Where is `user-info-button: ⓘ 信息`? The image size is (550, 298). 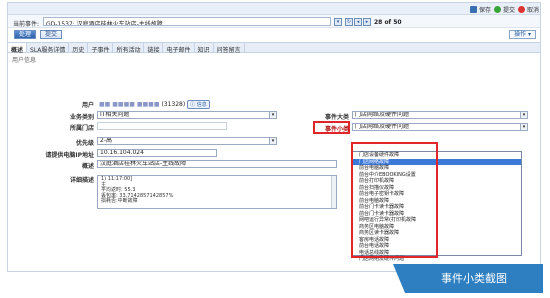
user-info-button: ⓘ 信息 is located at coordinates (198, 104).